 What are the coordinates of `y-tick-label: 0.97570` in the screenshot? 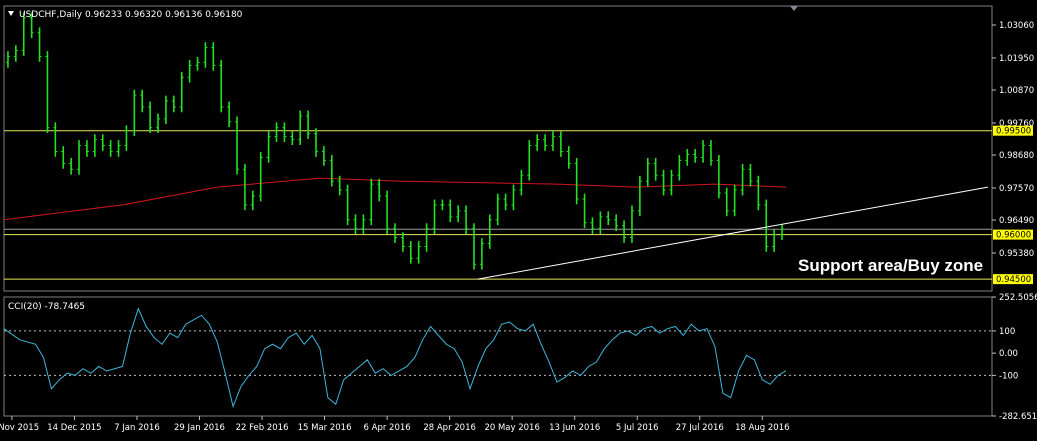 It's located at (1016, 189).